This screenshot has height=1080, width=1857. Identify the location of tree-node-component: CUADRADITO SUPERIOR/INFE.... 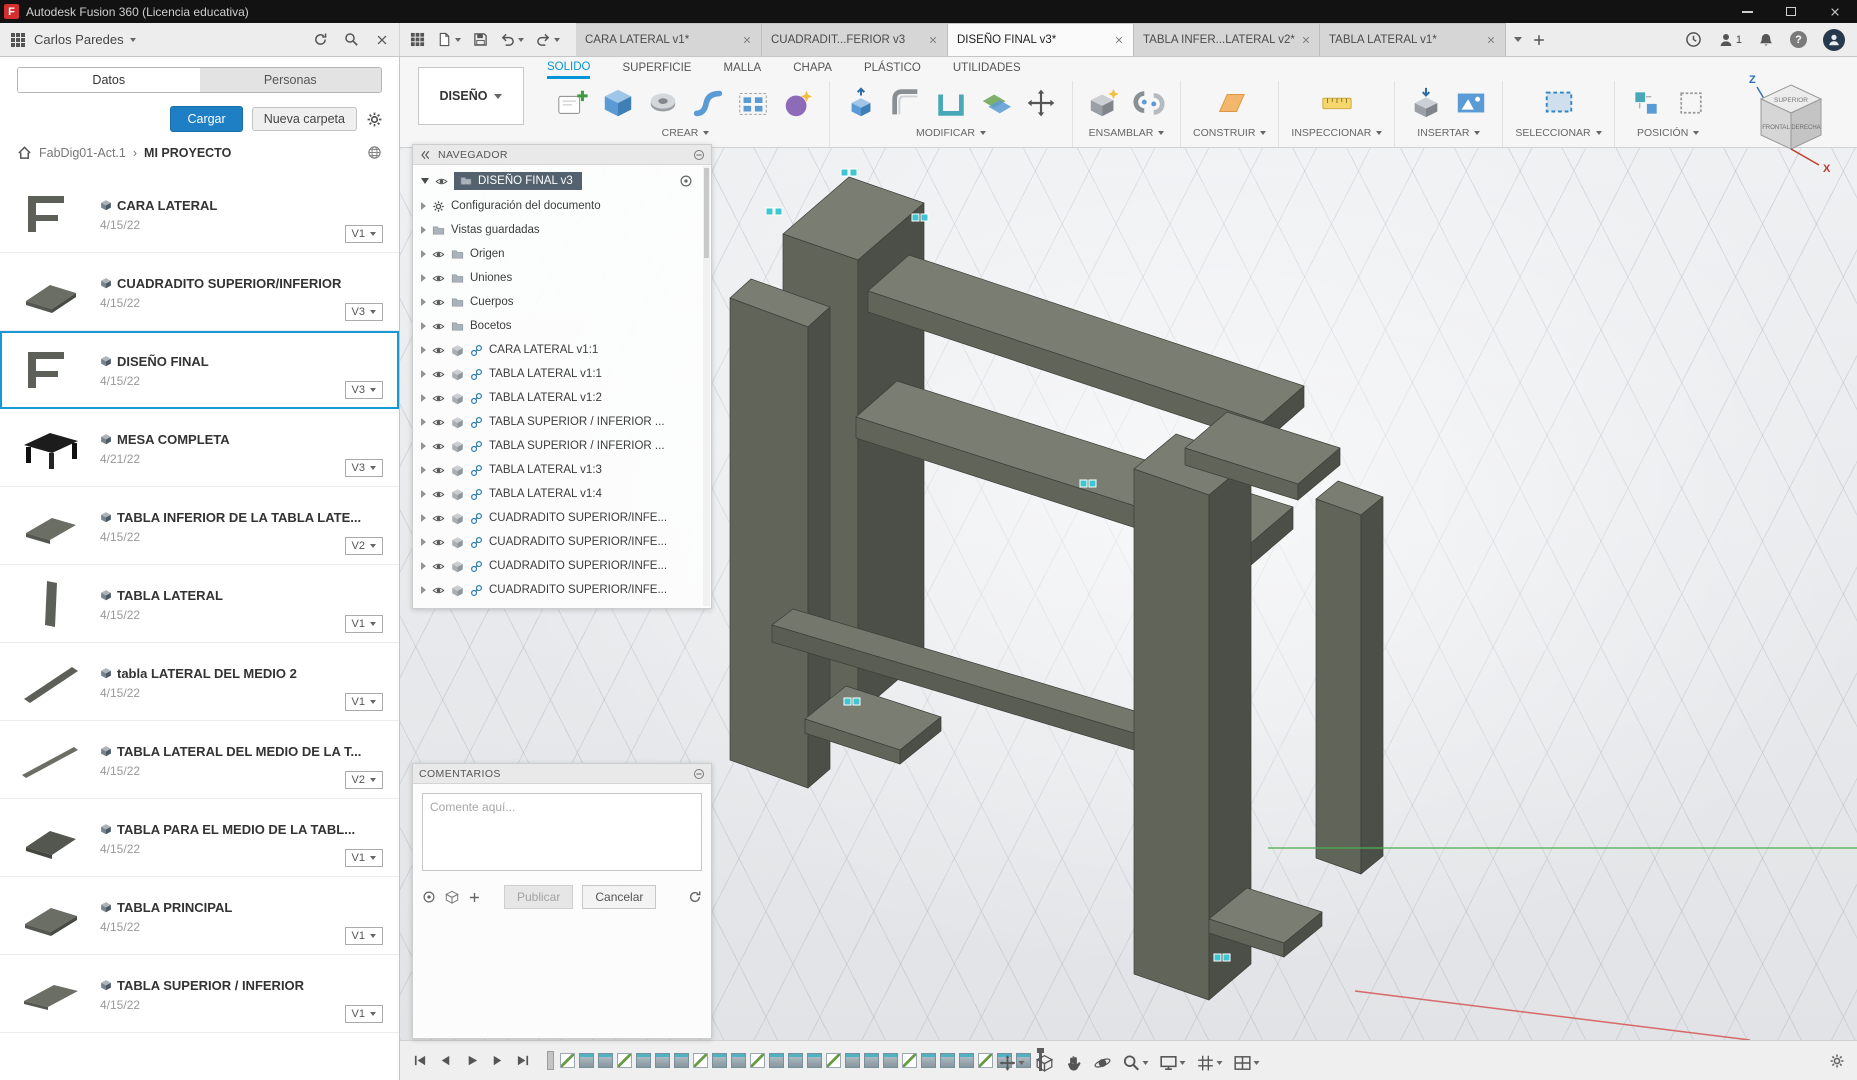
(559, 590).